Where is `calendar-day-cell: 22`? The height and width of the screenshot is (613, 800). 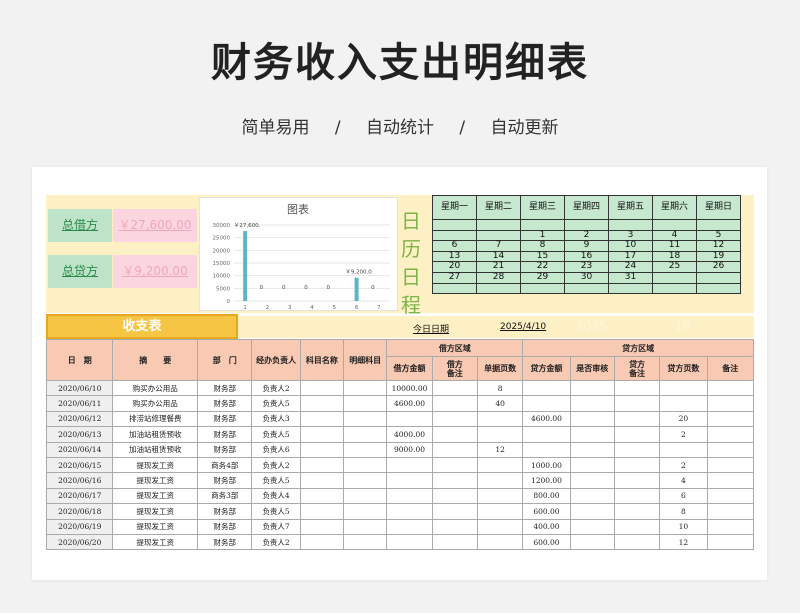
calendar-day-cell: 22 is located at coordinates (542, 267).